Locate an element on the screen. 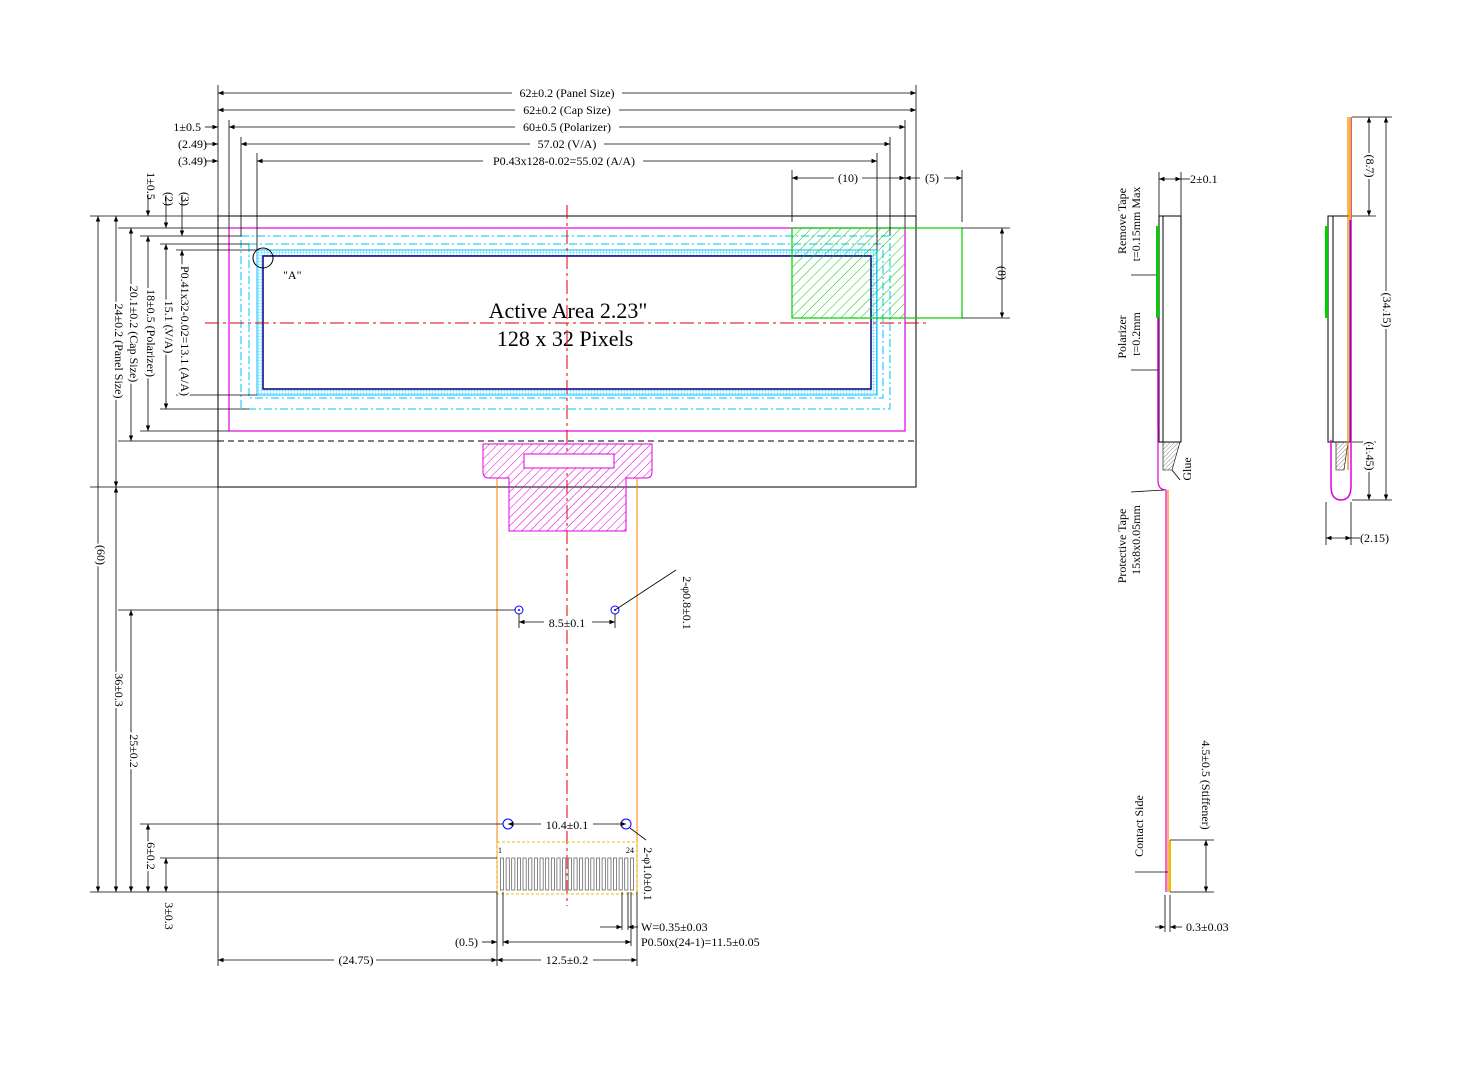 Image resolution: width=1482 pixels, height=1074 pixels. active-area: "A" Active Area 2.23" 128 x 32 Pixels is located at coordinates (565, 321).